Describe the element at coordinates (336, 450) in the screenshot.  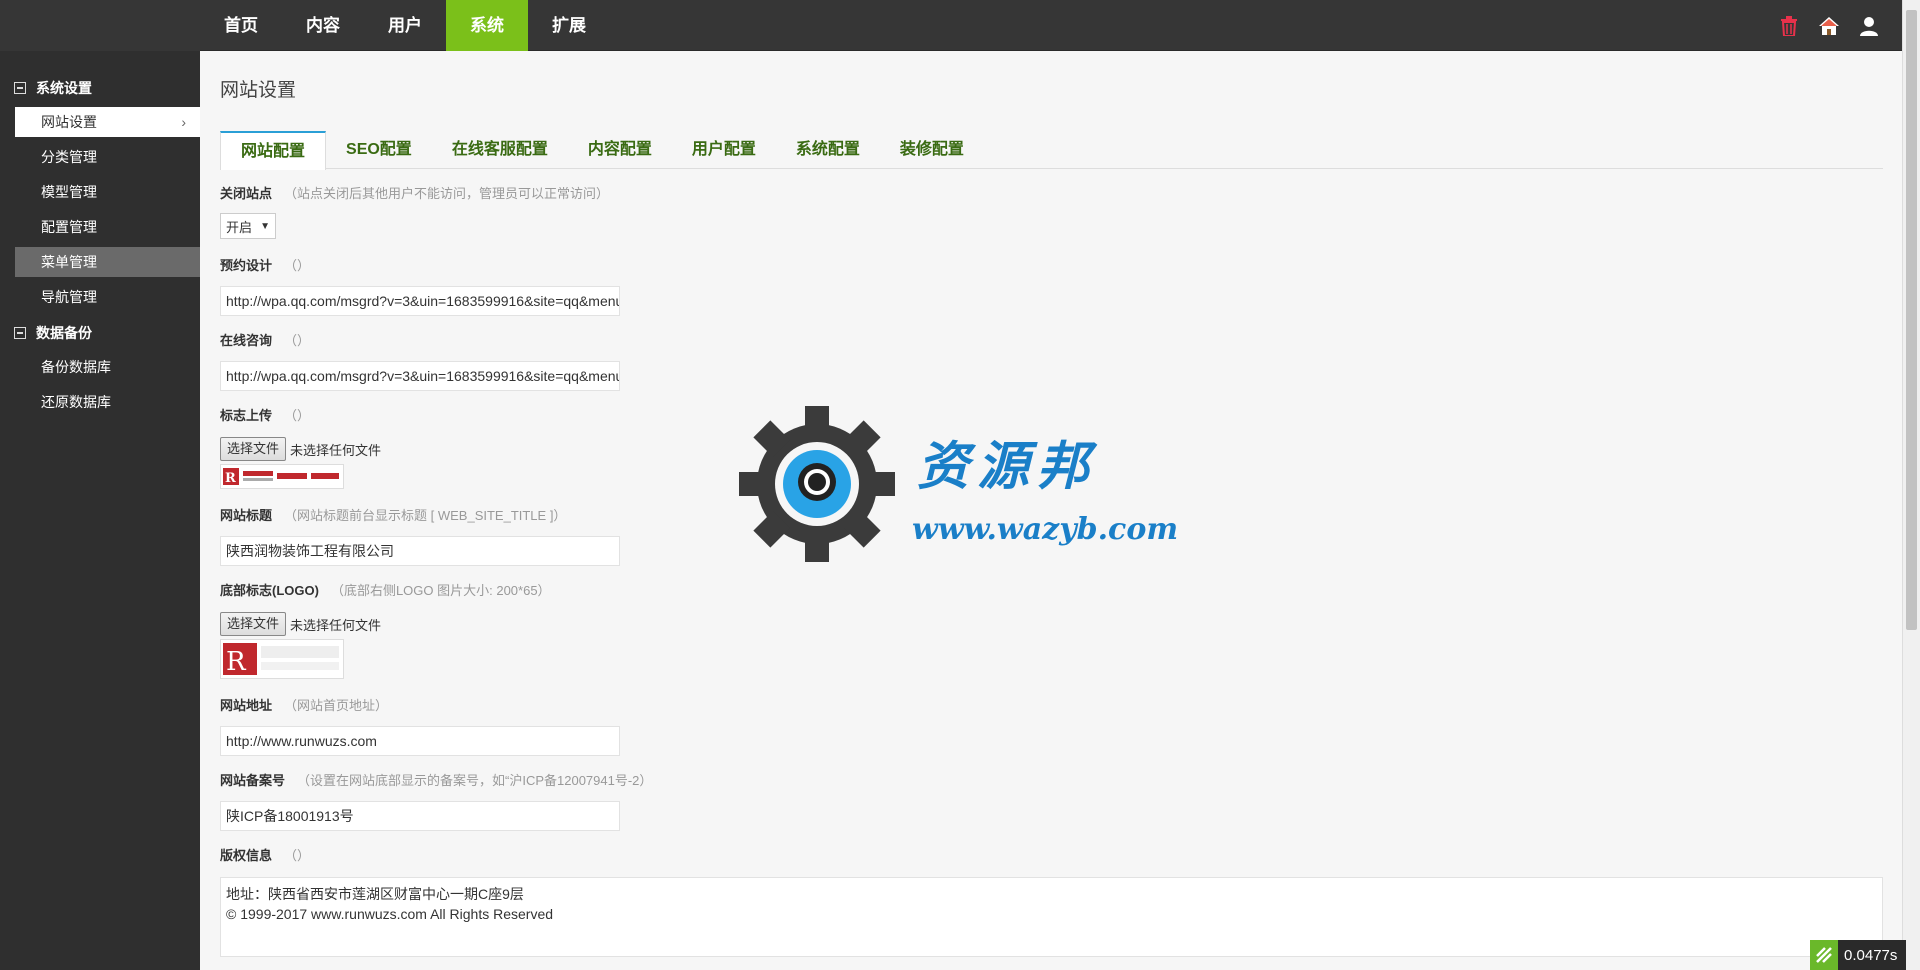
I see `logo-file-status: 未选择任何文件` at that location.